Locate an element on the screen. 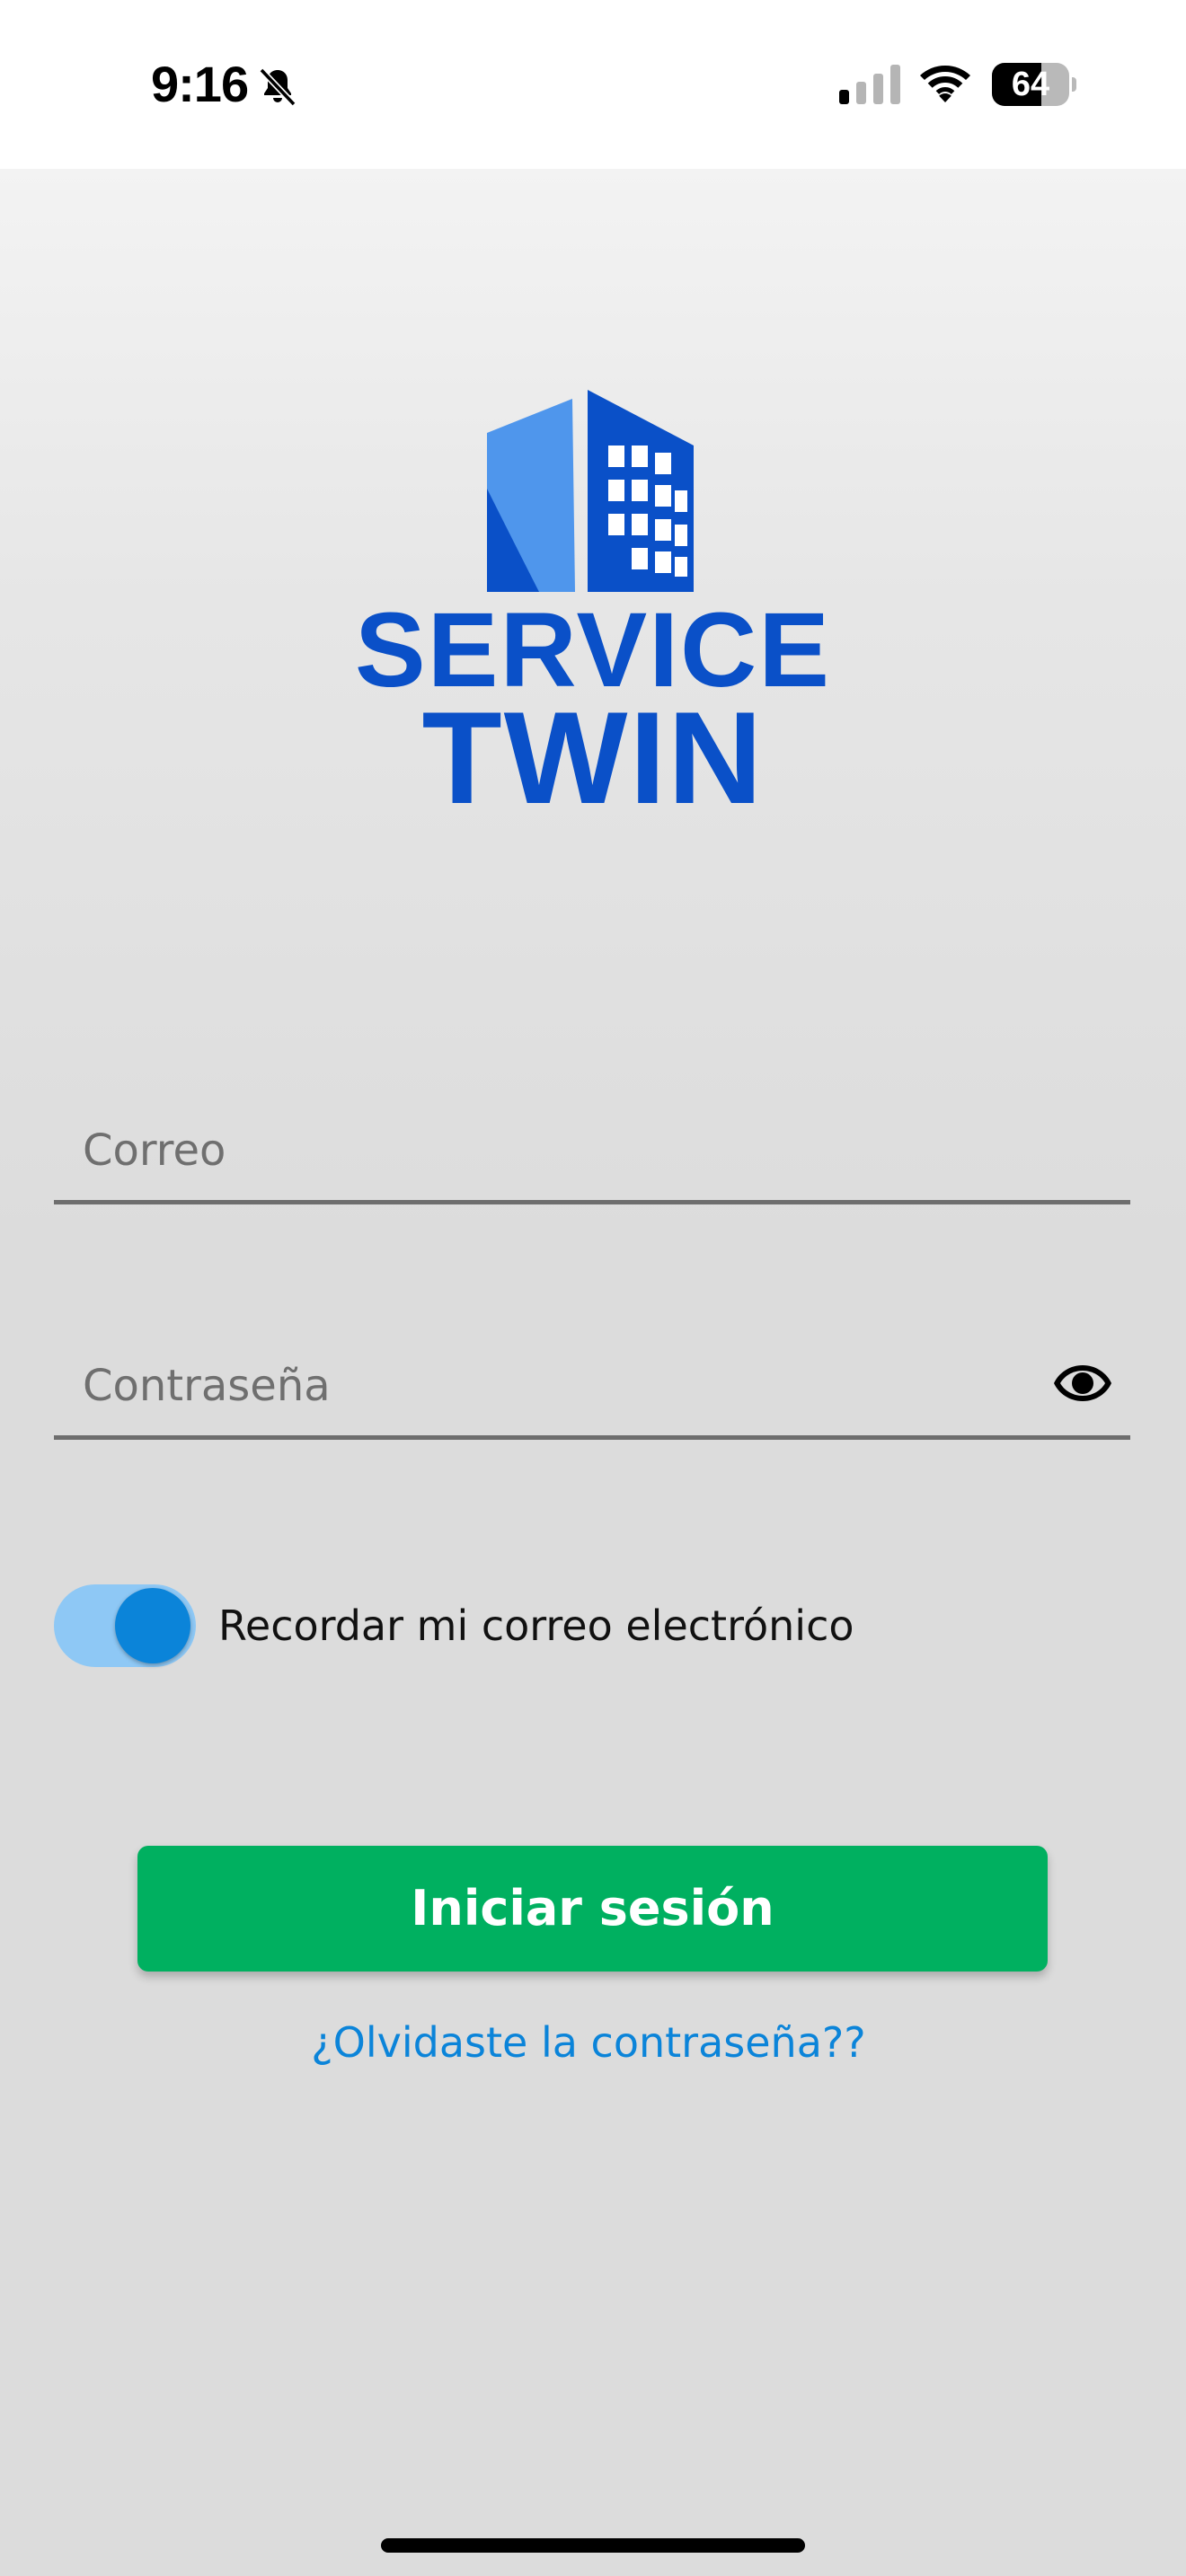  app-logo: SERVICE TWIN is located at coordinates (593, 607).